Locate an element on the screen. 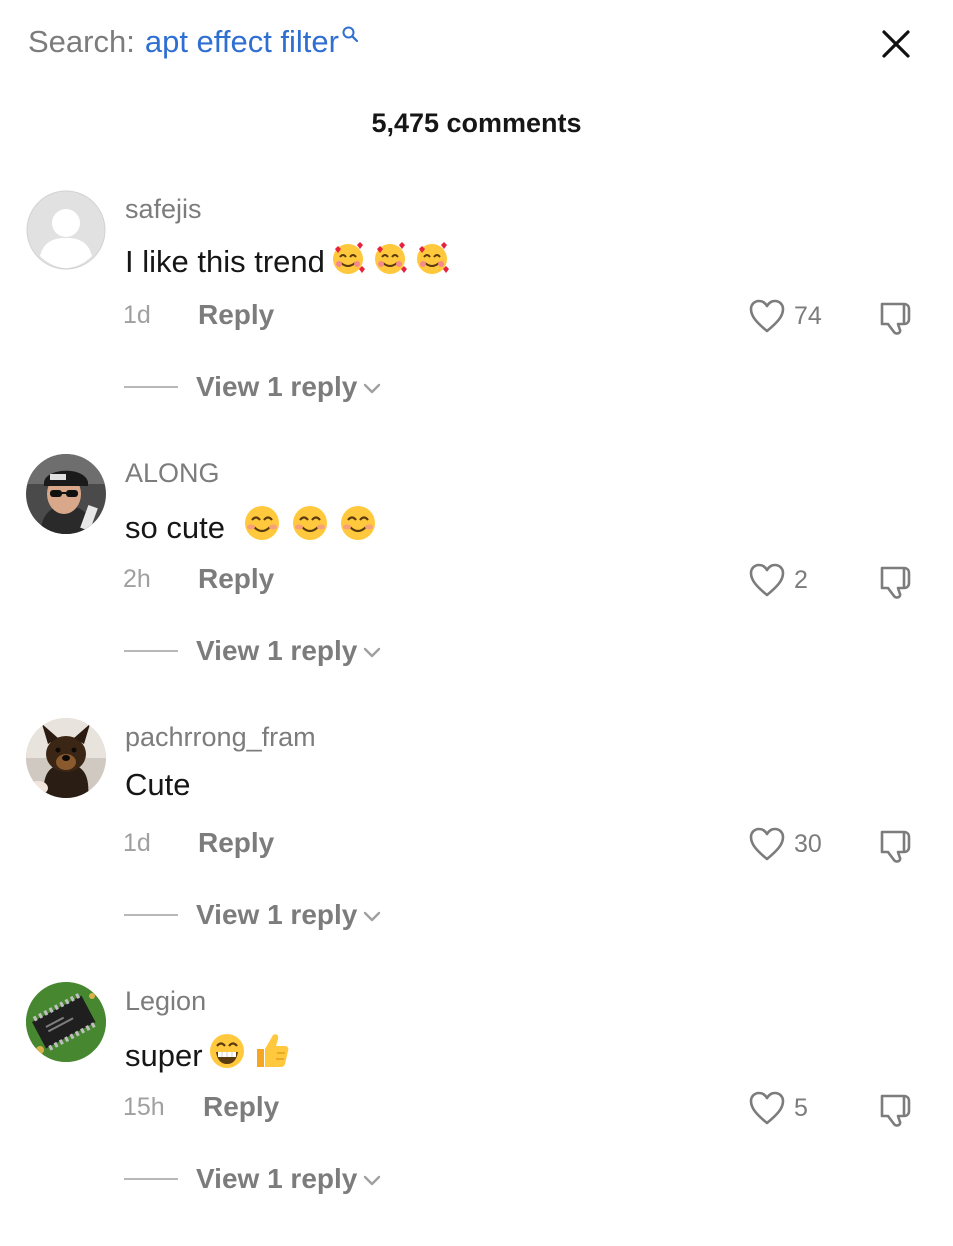  puppy-photo is located at coordinates (66, 758).